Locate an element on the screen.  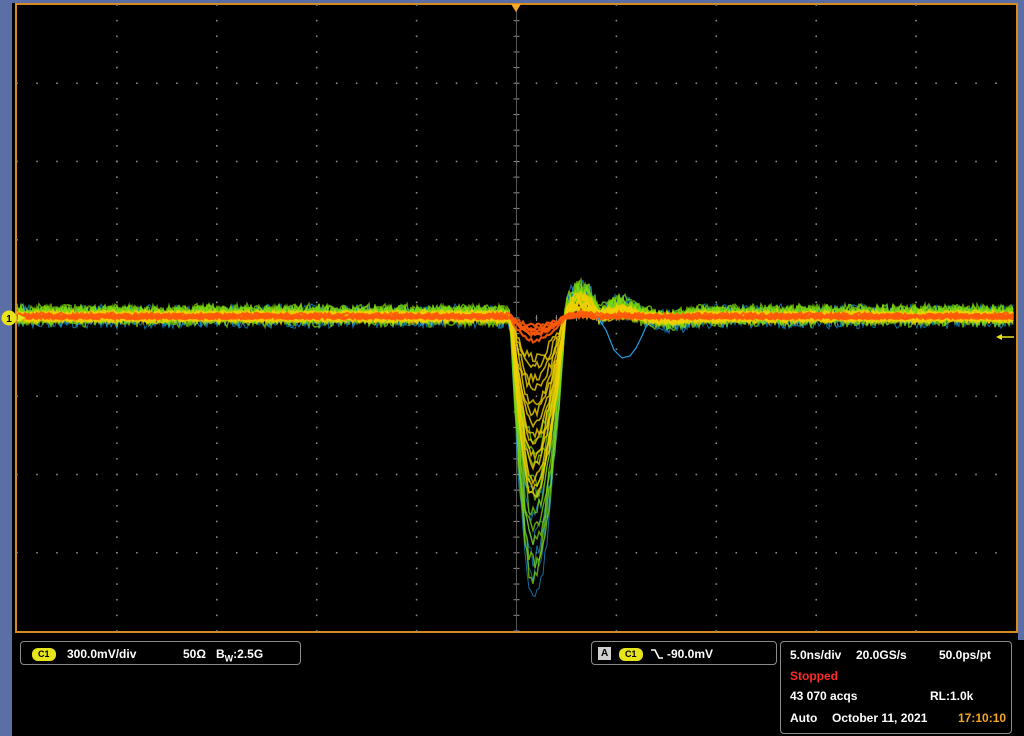
time-per-division: 5.0ns/div is located at coordinates (816, 655).